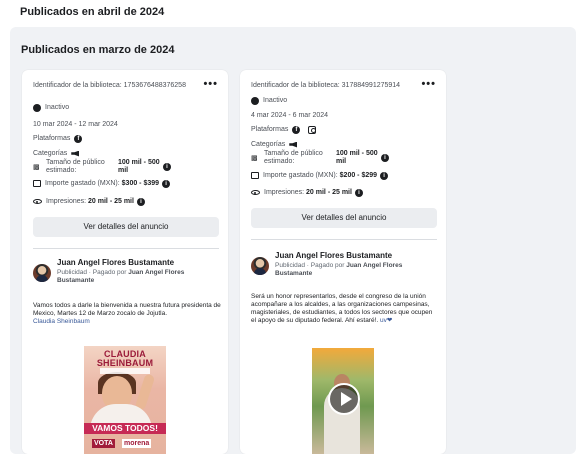 The width and height of the screenshot is (580, 454). I want to click on spend-row: Importe gastado (MXN): $200 - $299 i, so click(320, 175).